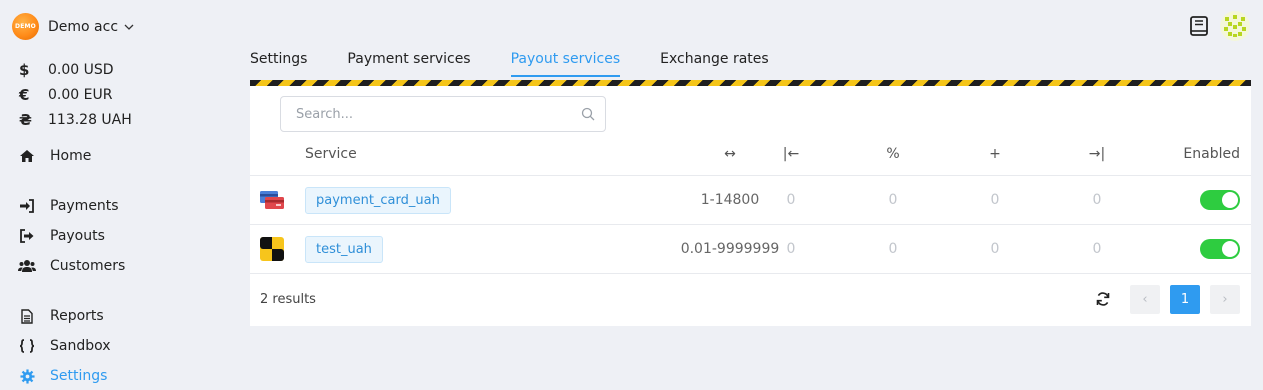  Describe the element at coordinates (408, 64) in the screenshot. I see `tab-payment-services: Payment services` at that location.